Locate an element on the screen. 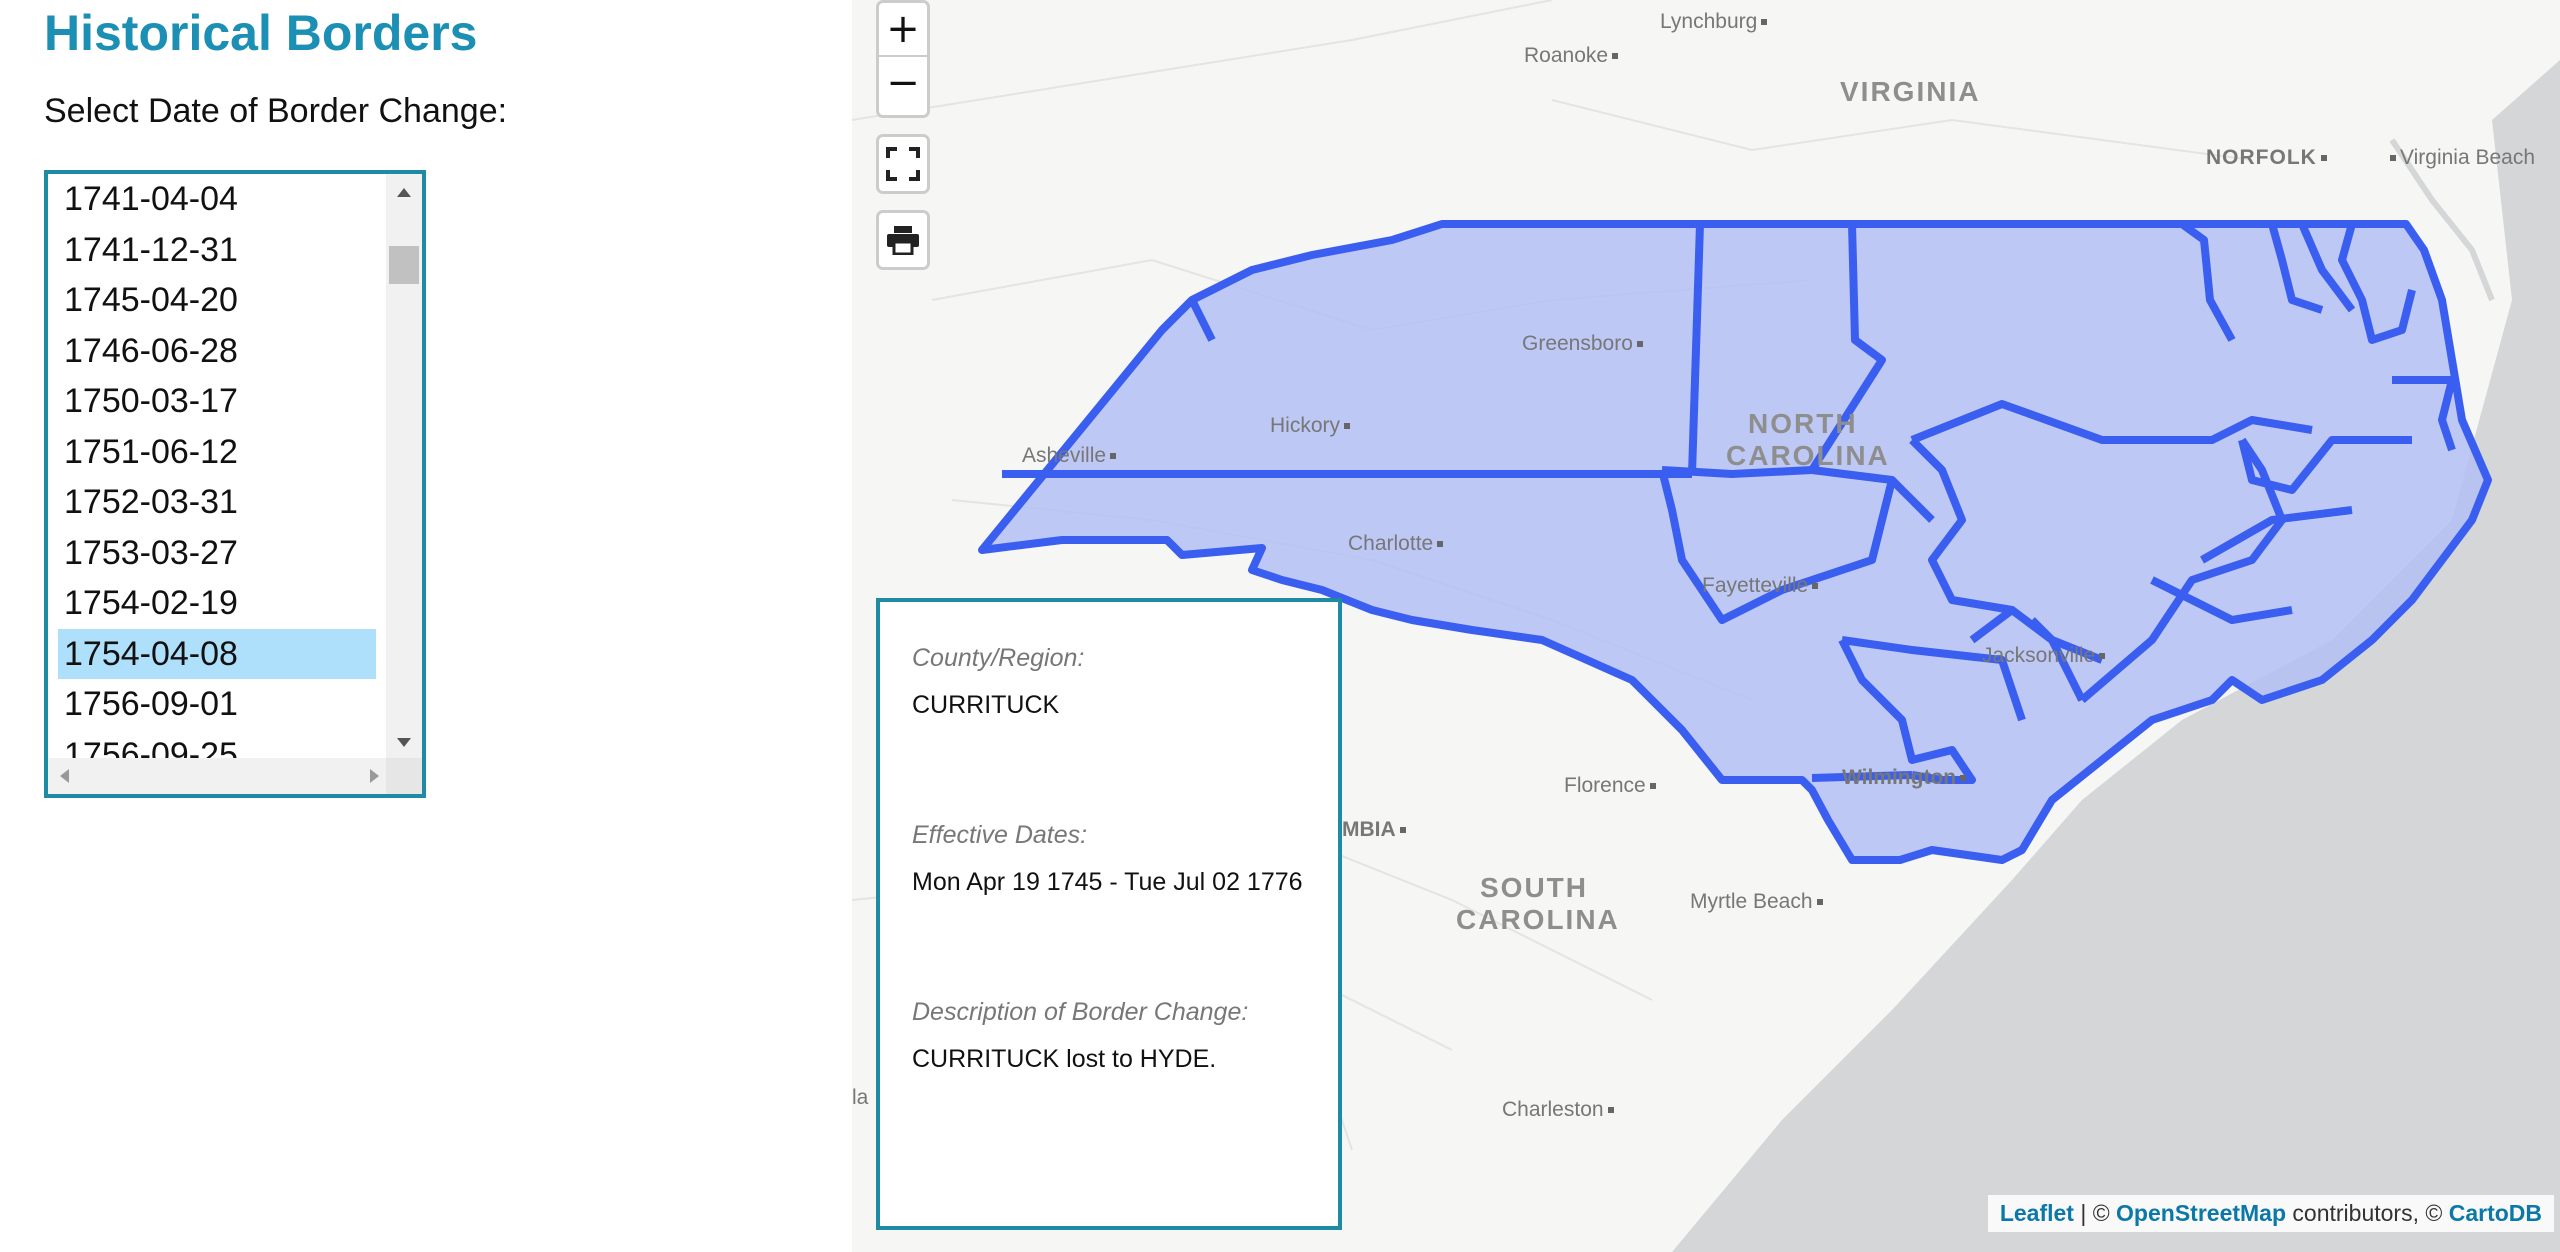 This screenshot has height=1252, width=2560. zoom-control: + − is located at coordinates (903, 59).